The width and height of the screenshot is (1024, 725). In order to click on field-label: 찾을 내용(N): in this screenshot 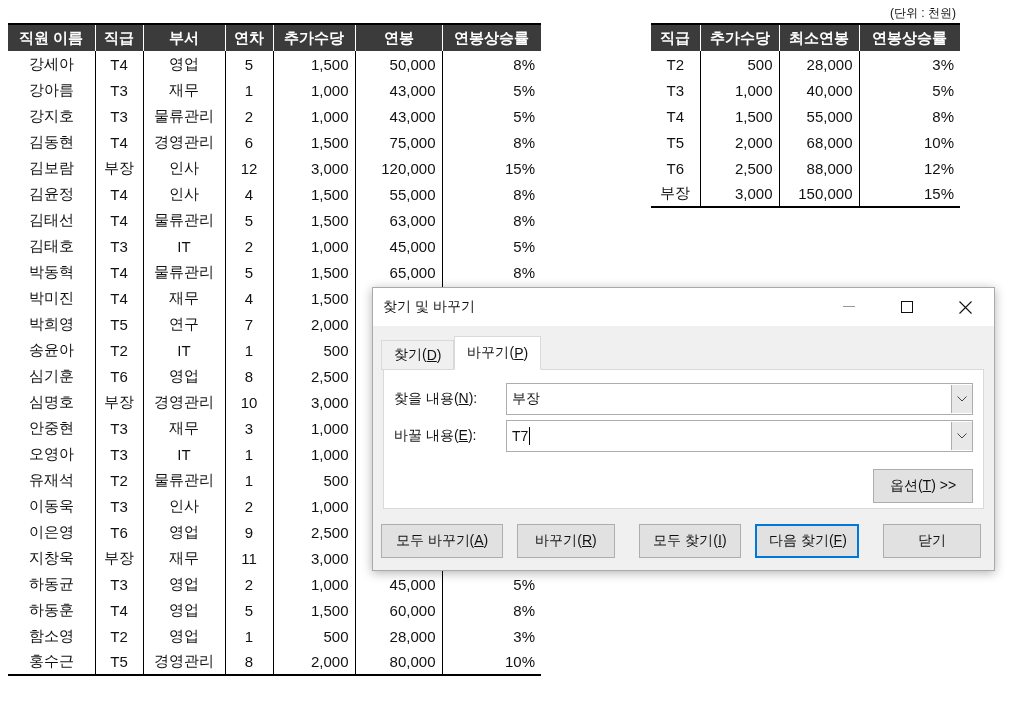, I will do `click(436, 399)`.